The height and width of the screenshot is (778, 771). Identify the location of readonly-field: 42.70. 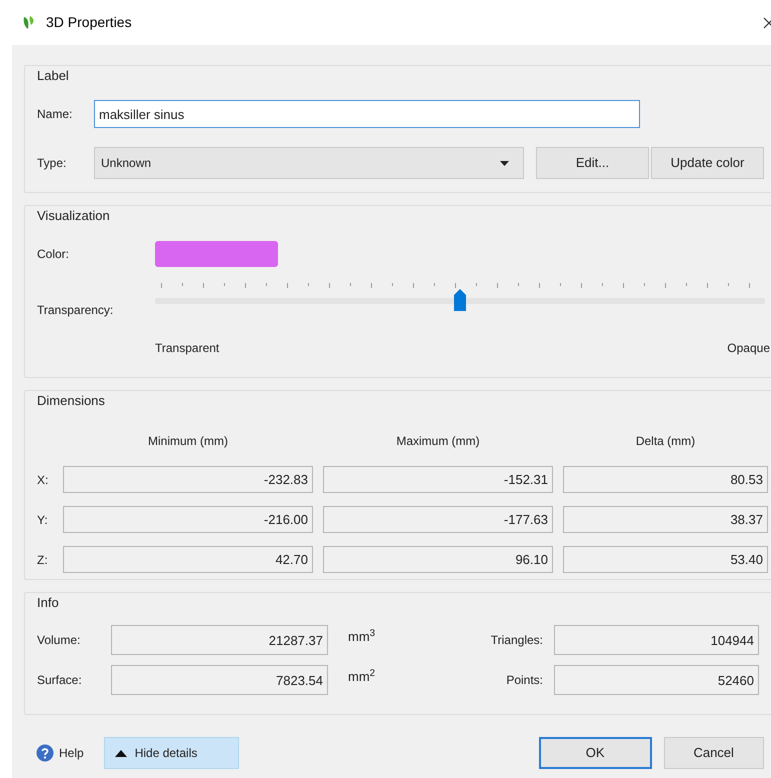
(188, 559).